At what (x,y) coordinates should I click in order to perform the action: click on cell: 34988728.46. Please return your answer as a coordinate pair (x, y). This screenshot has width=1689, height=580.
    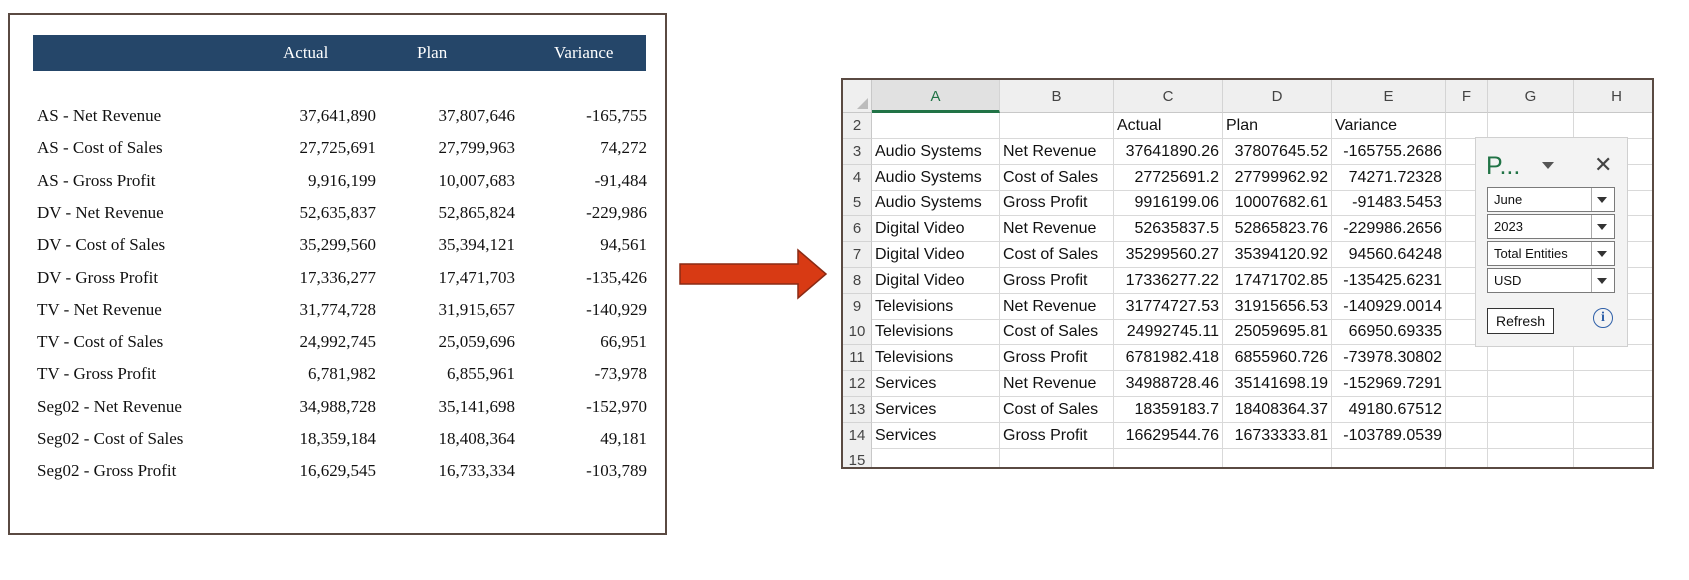
    Looking at the image, I should click on (1168, 384).